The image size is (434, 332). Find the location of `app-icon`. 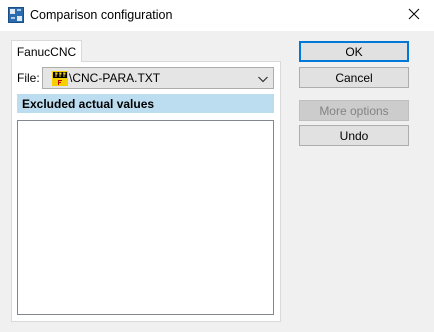

app-icon is located at coordinates (16, 15).